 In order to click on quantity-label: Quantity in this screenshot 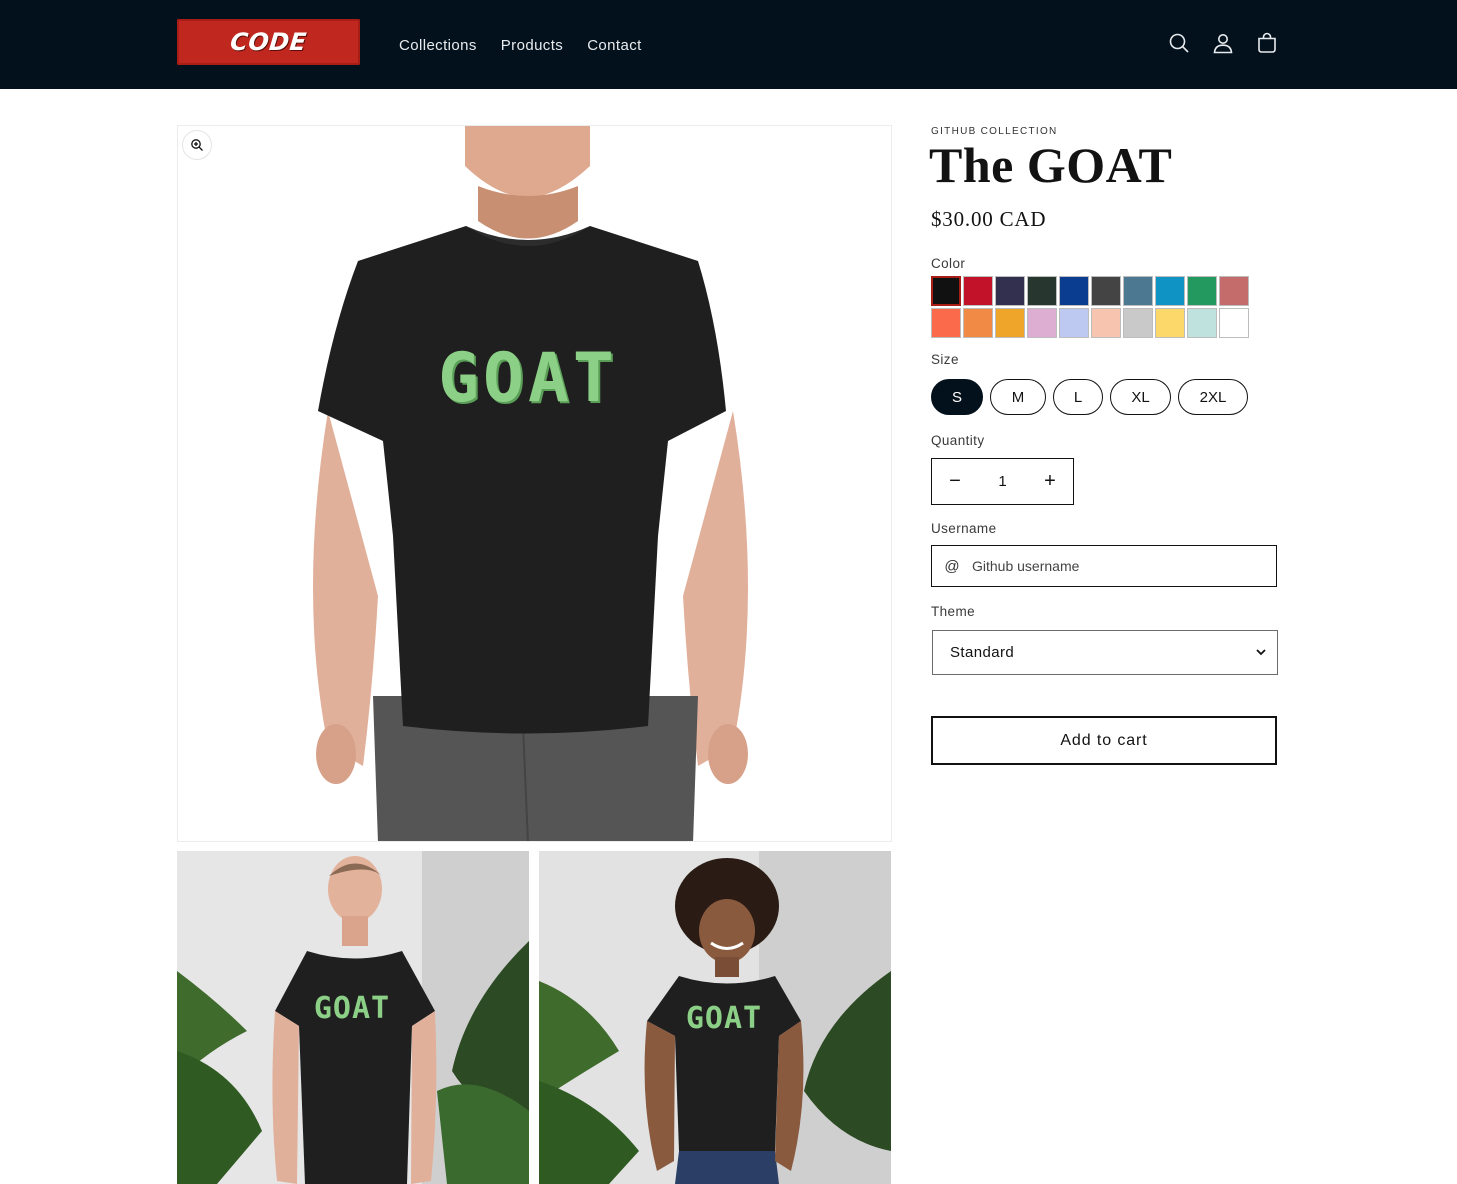, I will do `click(958, 440)`.